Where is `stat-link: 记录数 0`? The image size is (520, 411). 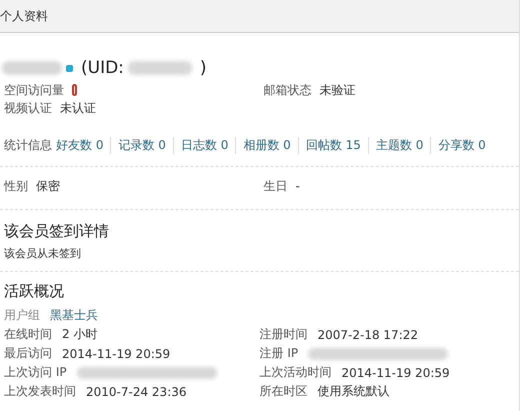
stat-link: 记录数 0 is located at coordinates (141, 145).